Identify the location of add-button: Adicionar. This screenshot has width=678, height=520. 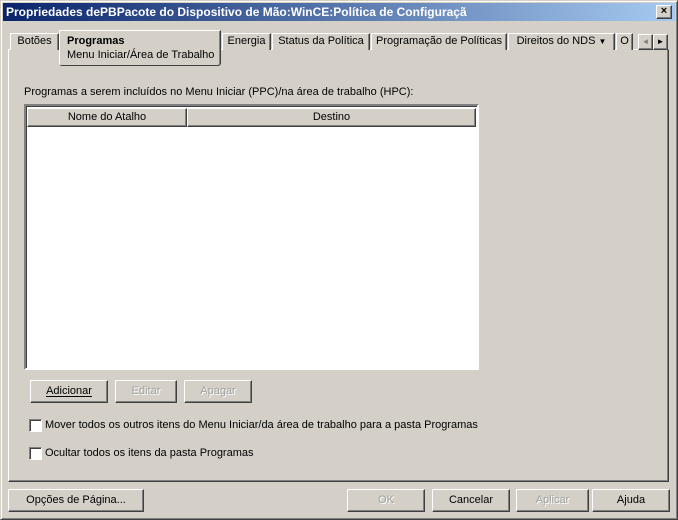
(69, 391).